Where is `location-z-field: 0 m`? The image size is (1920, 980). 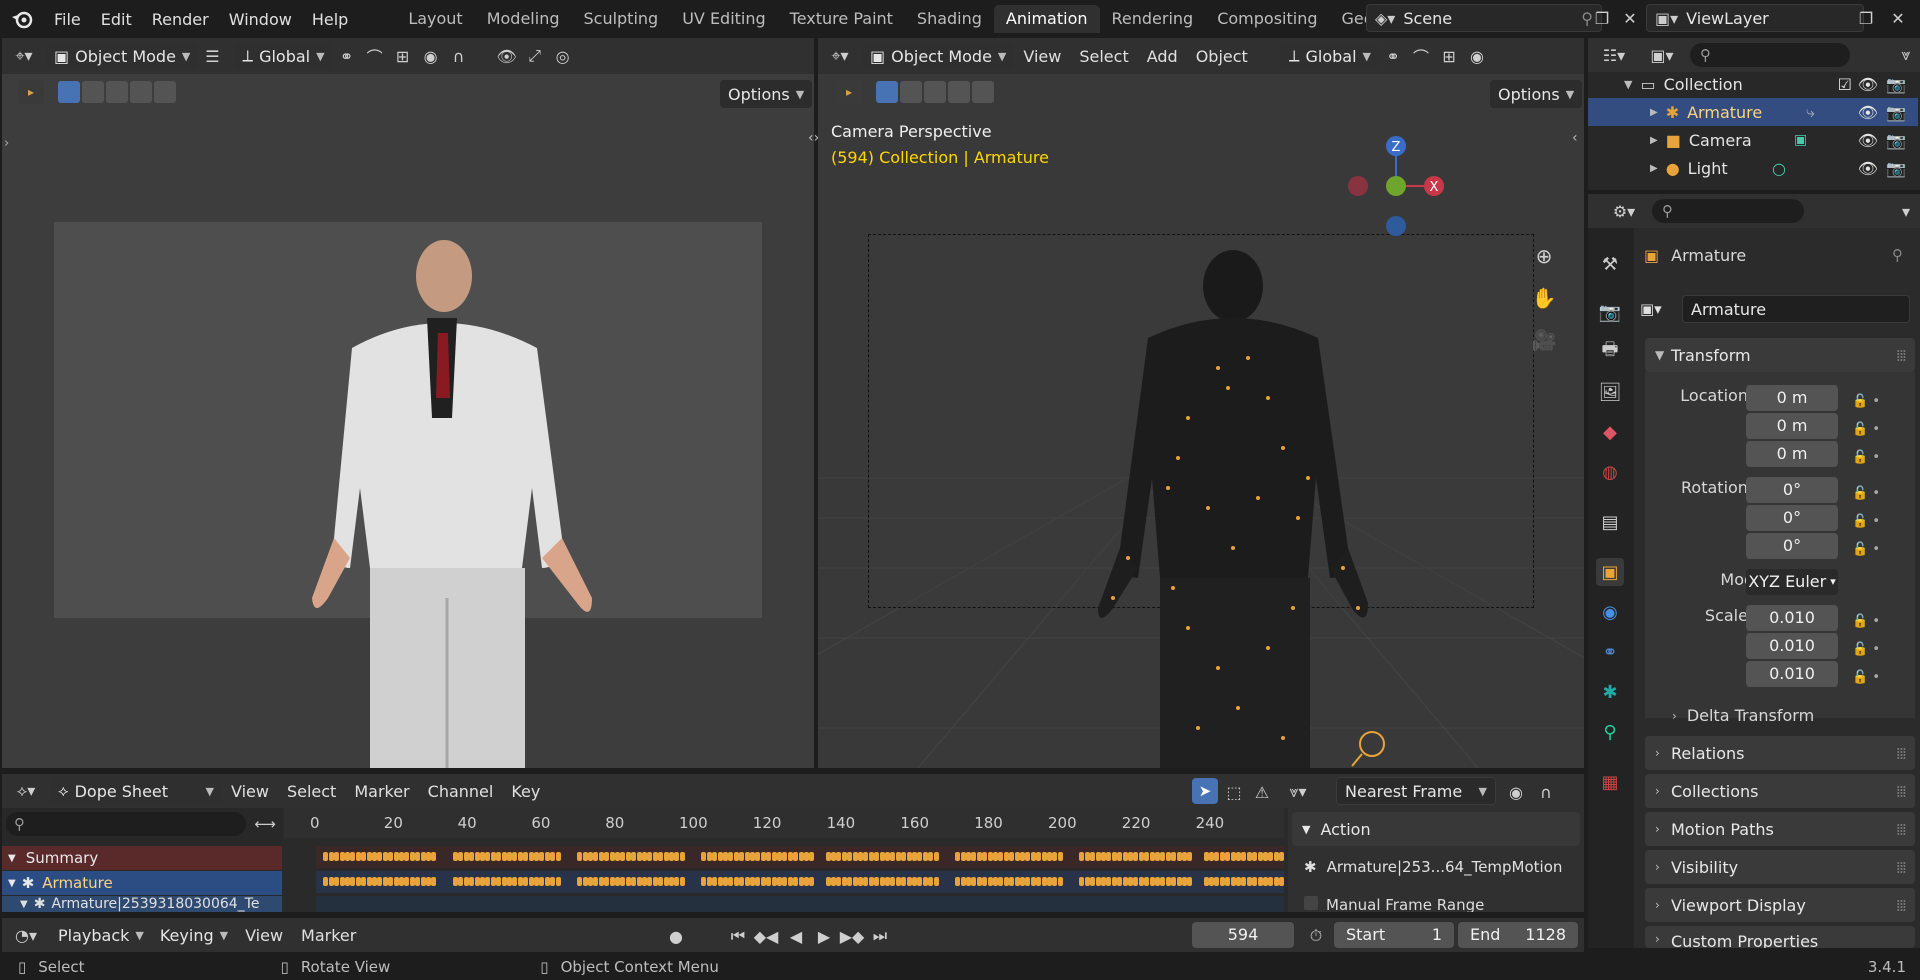 location-z-field: 0 m is located at coordinates (1792, 454).